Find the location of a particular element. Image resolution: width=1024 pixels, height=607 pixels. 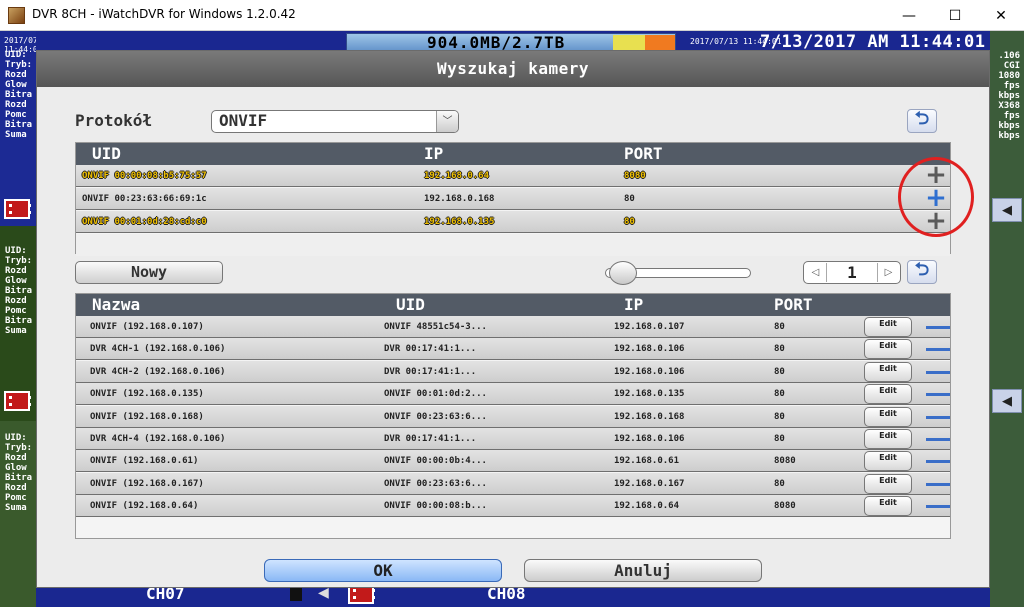

zoom-slider-handle is located at coordinates (622, 273).